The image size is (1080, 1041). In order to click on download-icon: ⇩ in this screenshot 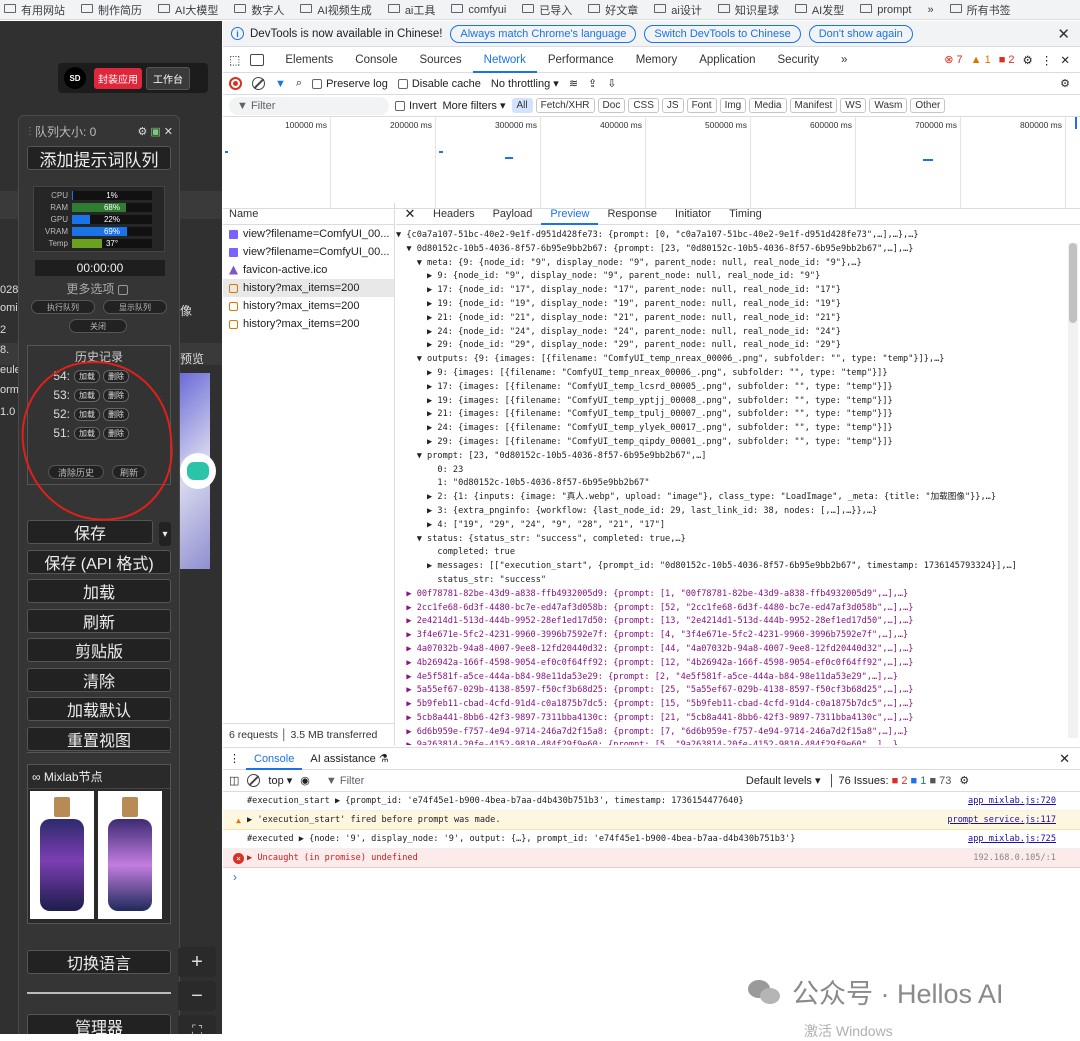, I will do `click(611, 83)`.